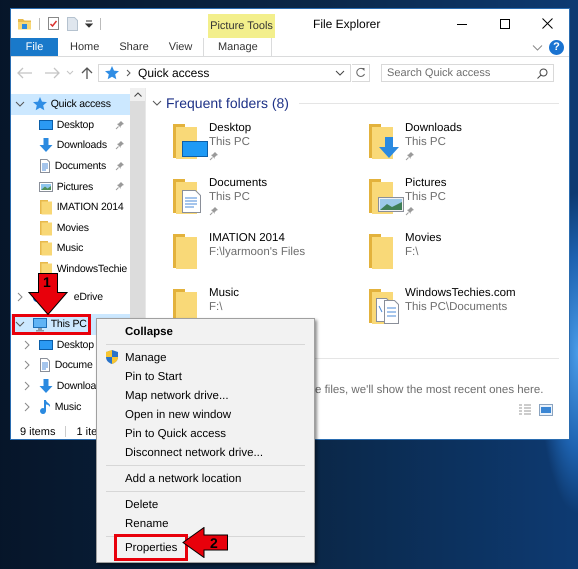 The image size is (578, 569). Describe the element at coordinates (505, 23) in the screenshot. I see `maximize-icon` at that location.